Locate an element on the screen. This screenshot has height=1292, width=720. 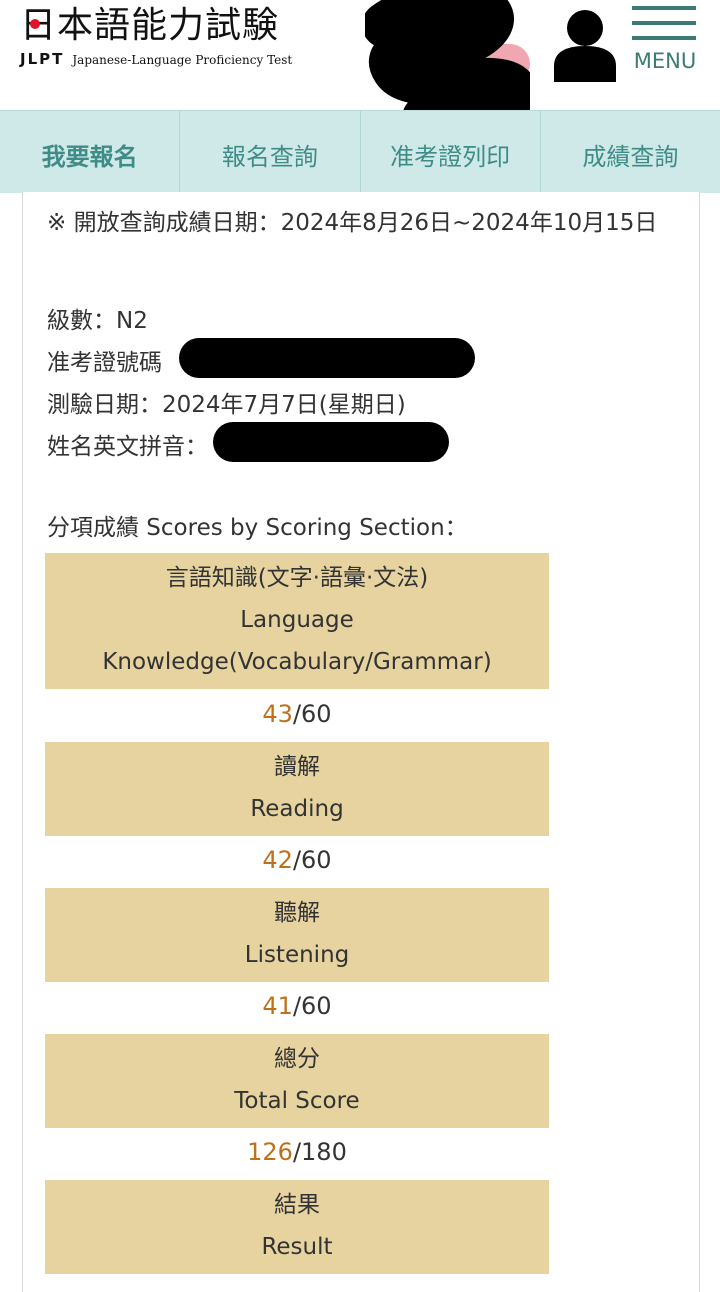
section-score: 43/60 is located at coordinates (297, 714).